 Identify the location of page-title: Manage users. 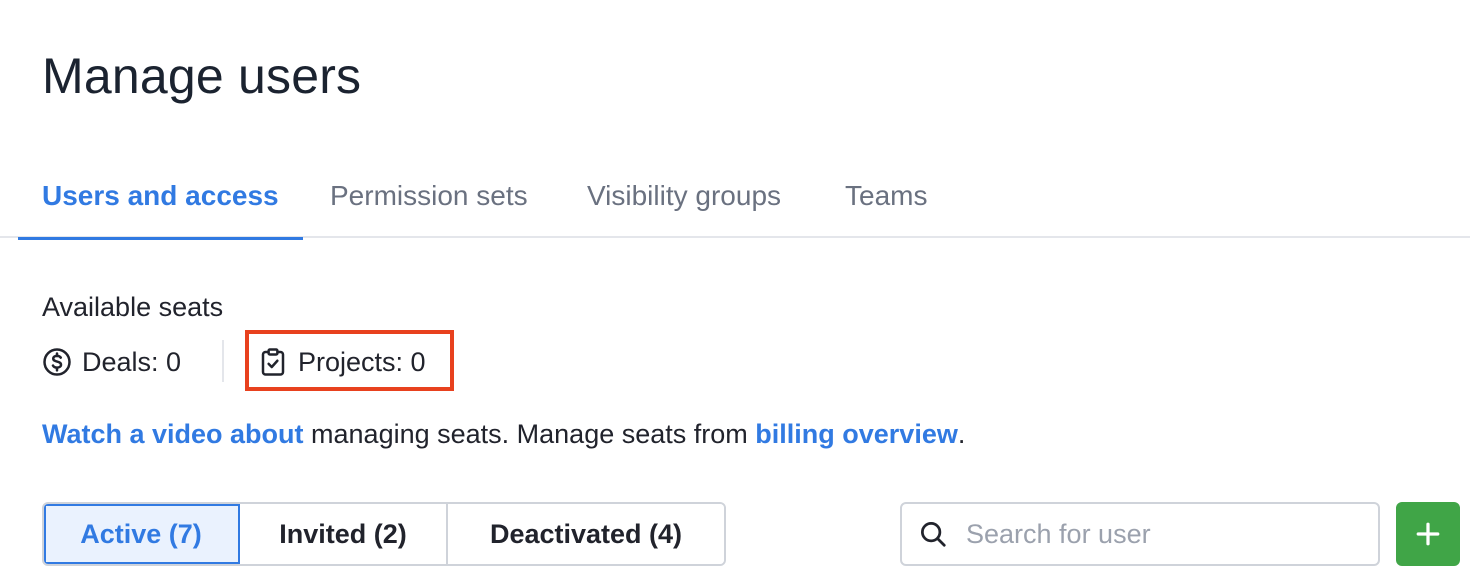
(202, 76).